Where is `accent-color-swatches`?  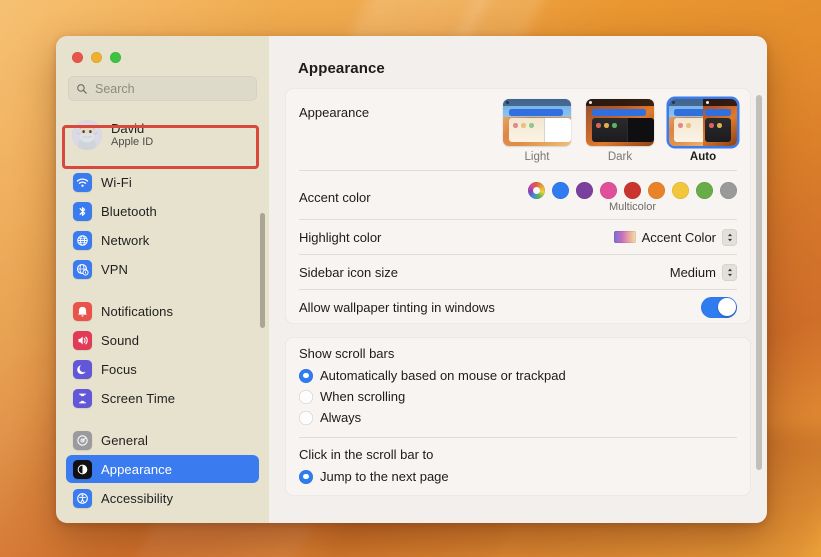 accent-color-swatches is located at coordinates (632, 190).